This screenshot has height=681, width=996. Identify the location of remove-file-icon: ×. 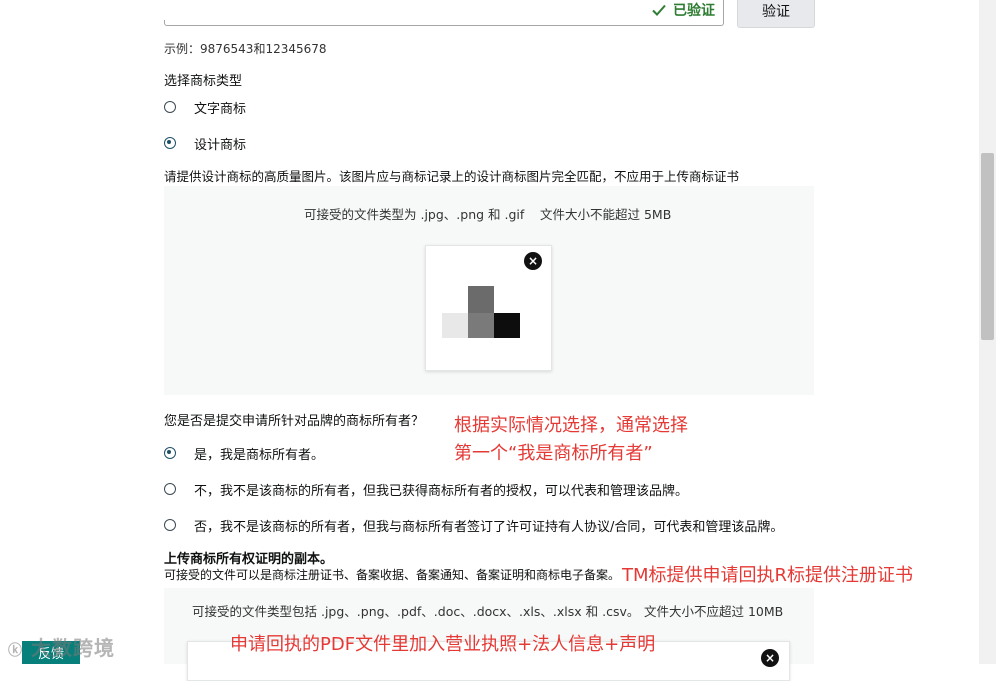
(770, 658).